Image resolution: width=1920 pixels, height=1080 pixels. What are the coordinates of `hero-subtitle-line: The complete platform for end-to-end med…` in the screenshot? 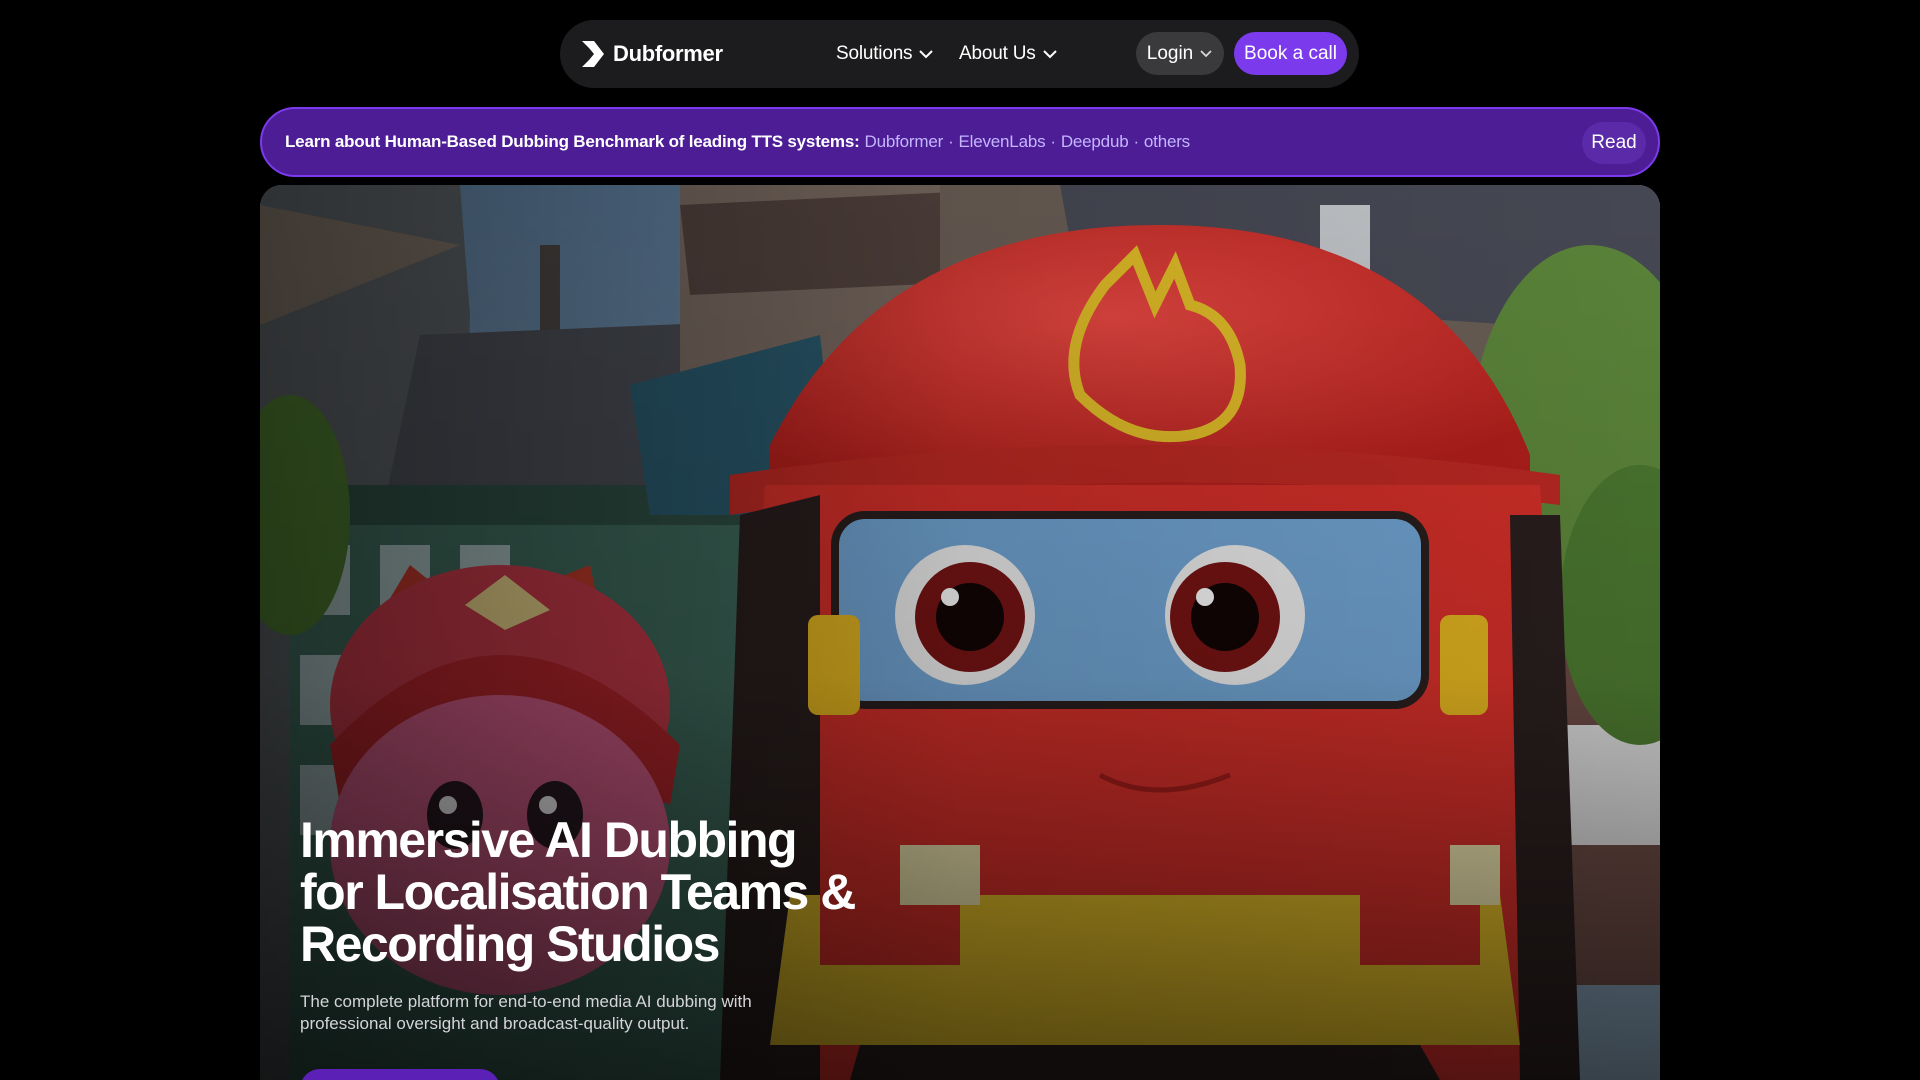 It's located at (526, 1001).